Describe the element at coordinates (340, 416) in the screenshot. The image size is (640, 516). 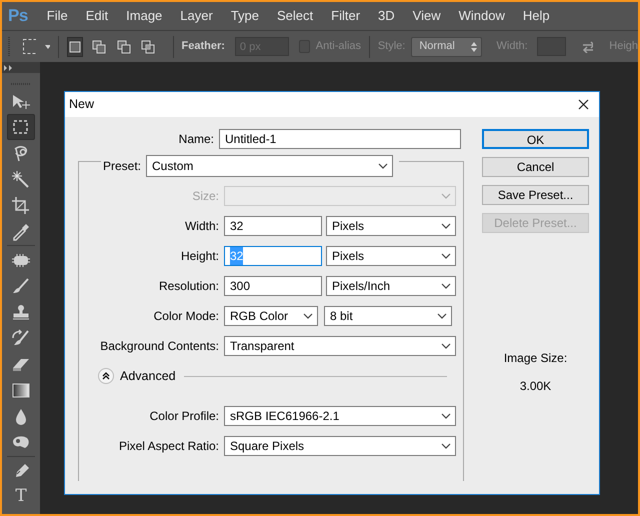
I see `option-select: sRGB IEC61966-2.1` at that location.